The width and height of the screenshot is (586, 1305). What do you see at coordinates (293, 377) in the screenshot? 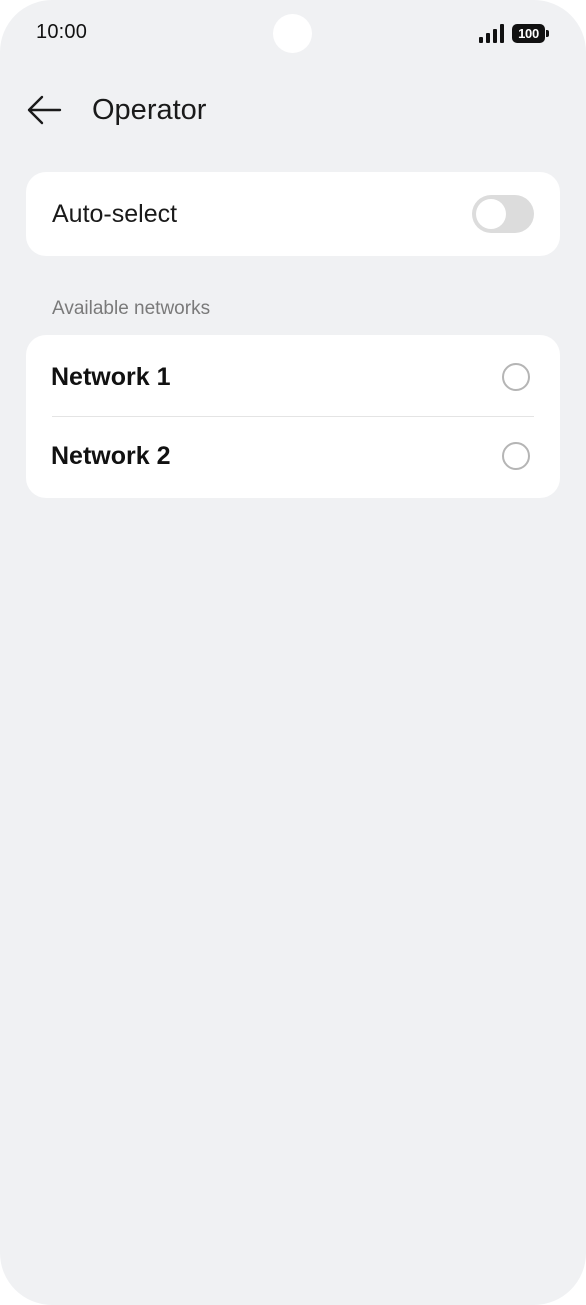
I see `network-item-1: Network 1` at bounding box center [293, 377].